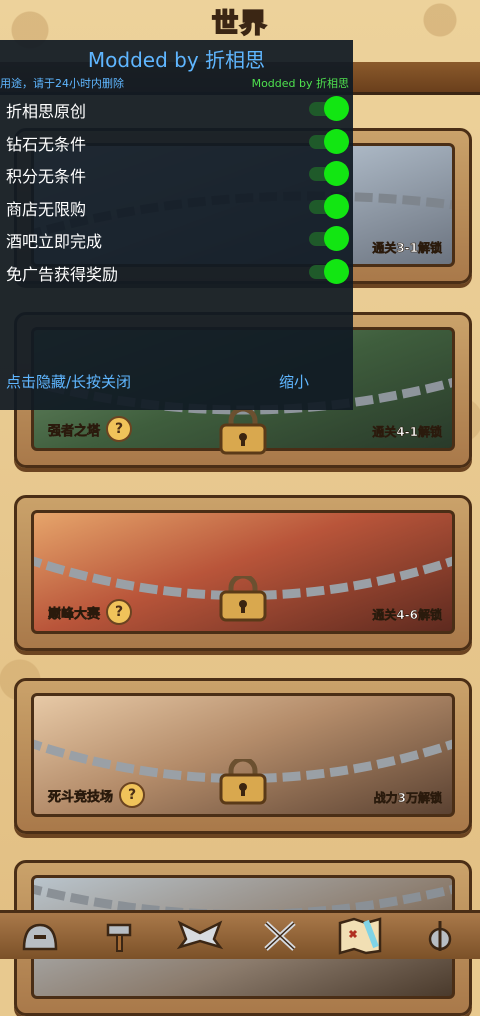 The width and height of the screenshot is (480, 1016). Describe the element at coordinates (200, 936) in the screenshot. I see `wings-icon` at that location.